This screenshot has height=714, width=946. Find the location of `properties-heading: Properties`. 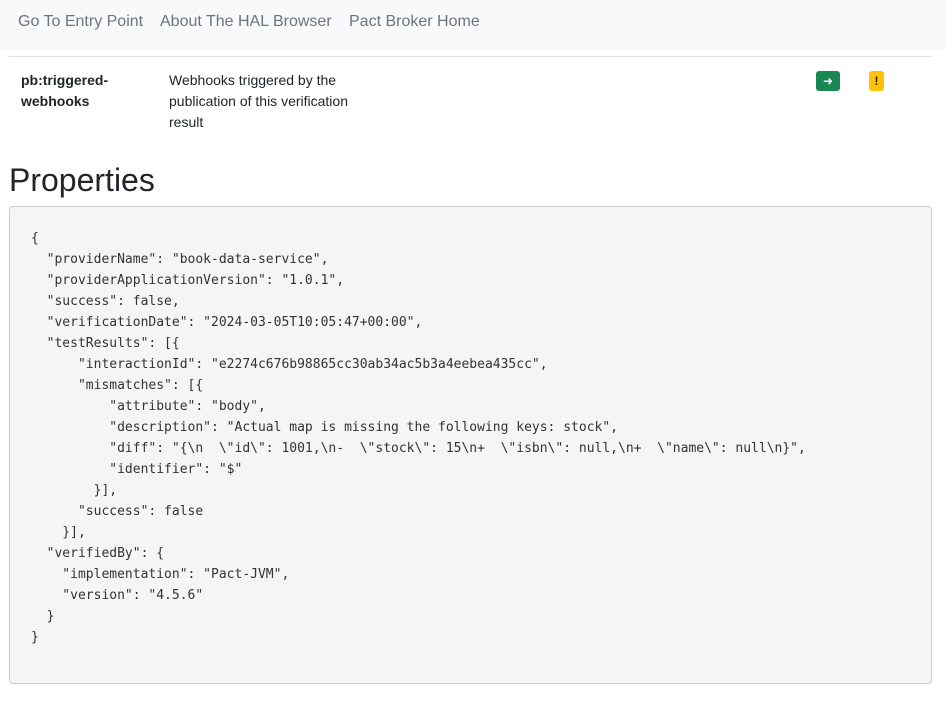

properties-heading: Properties is located at coordinates (82, 180).